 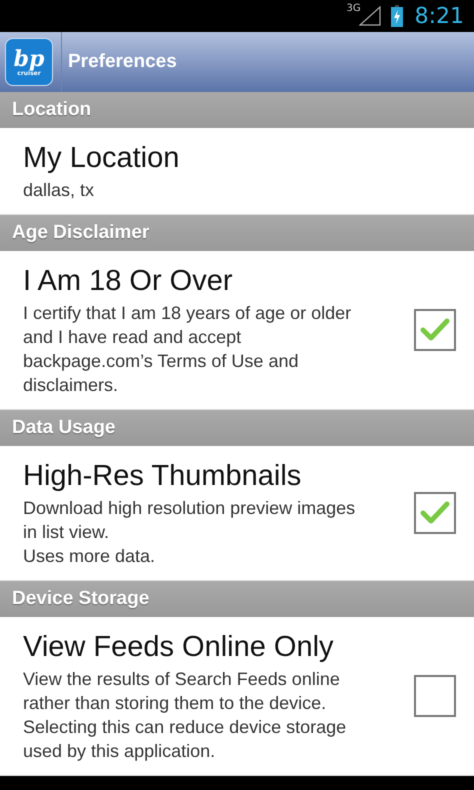 What do you see at coordinates (237, 110) in the screenshot?
I see `section-header: Location` at bounding box center [237, 110].